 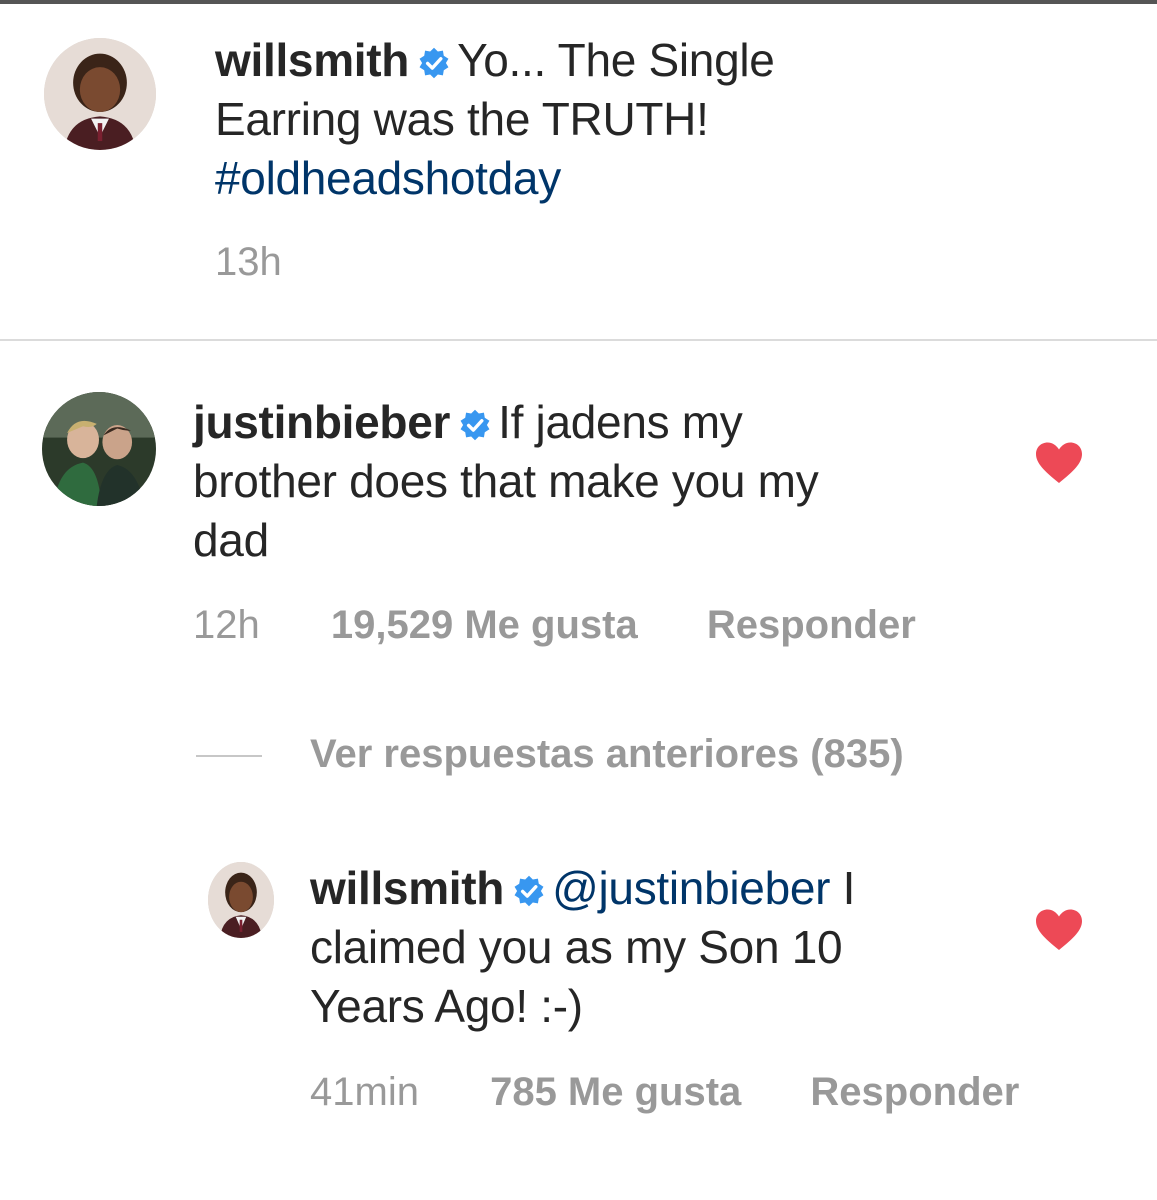 I want to click on reply-text-line3: Years Ago! :-), so click(x=446, y=1006).